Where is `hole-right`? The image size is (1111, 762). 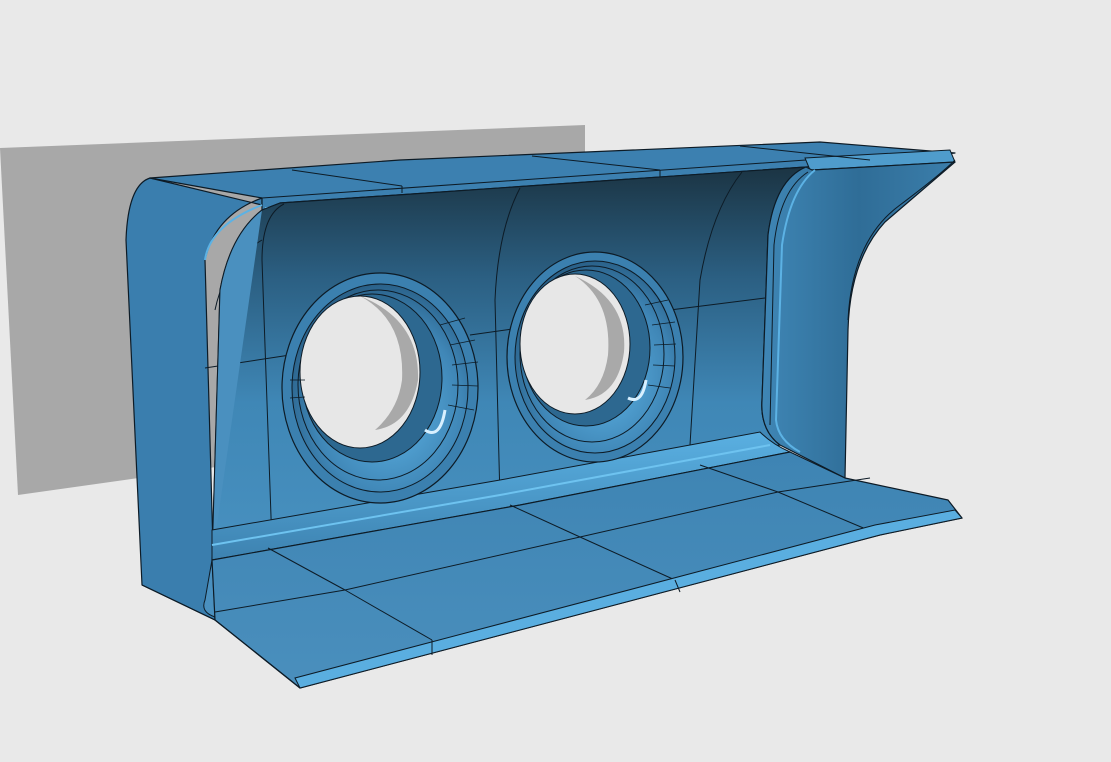
hole-right is located at coordinates (595, 357).